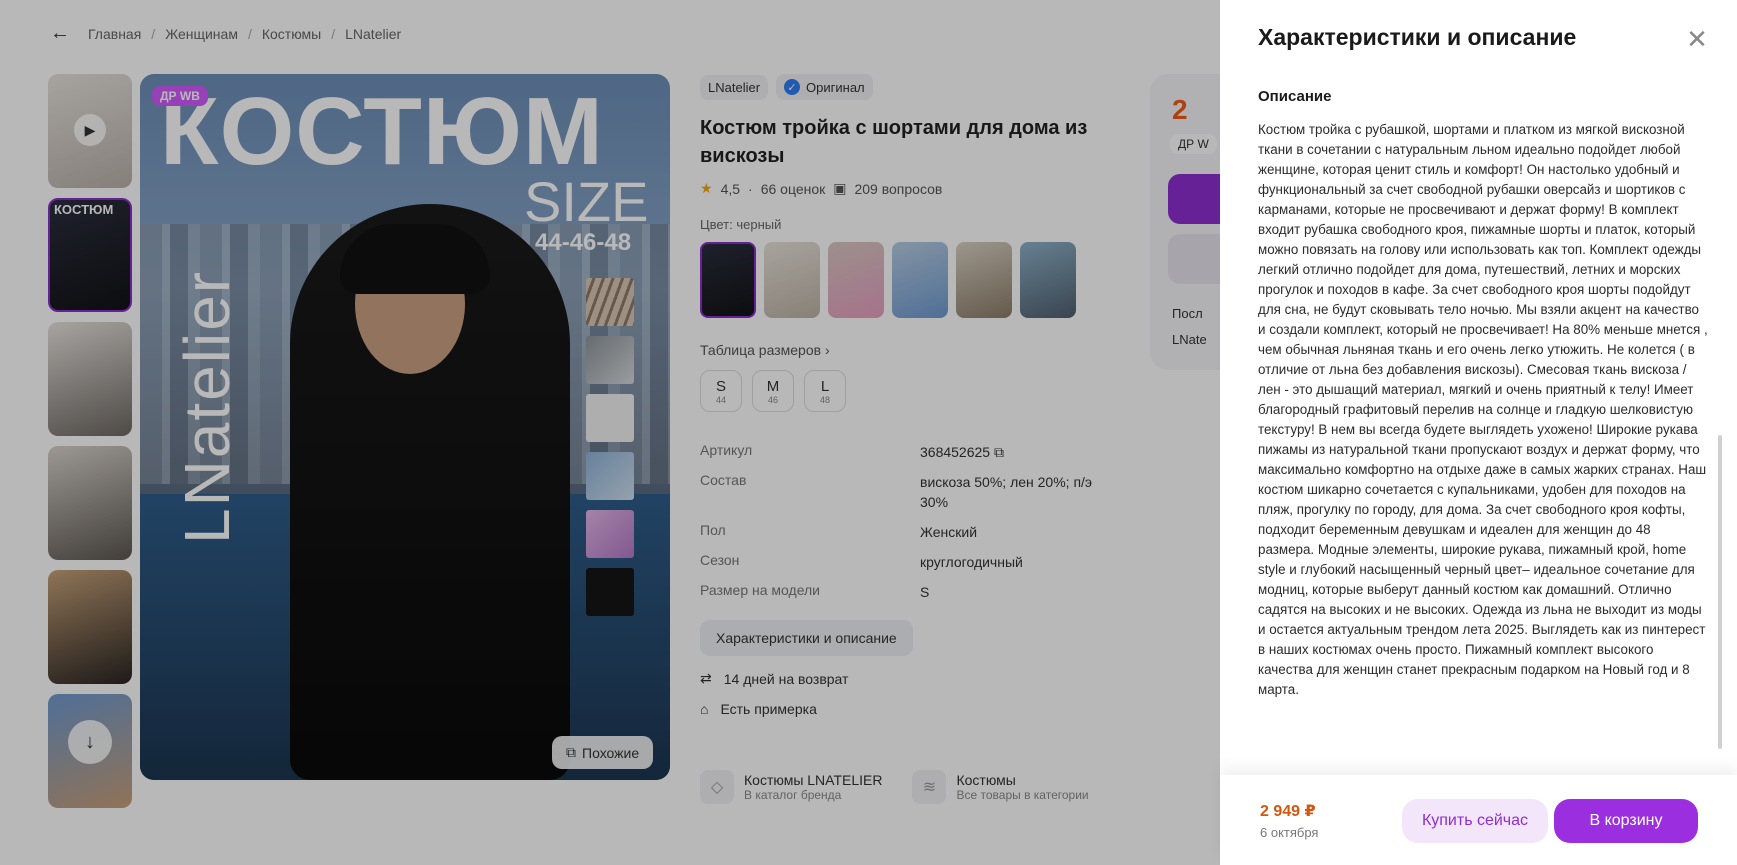 The image size is (1737, 865). I want to click on footer-delivery-date: 6 октября, so click(1289, 832).